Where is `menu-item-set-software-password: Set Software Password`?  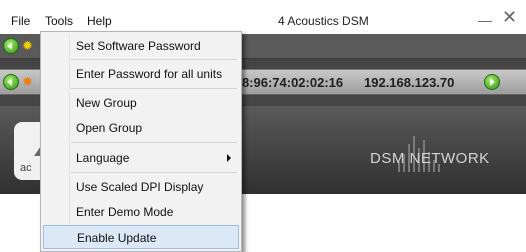 menu-item-set-software-password: Set Software Password is located at coordinates (141, 46).